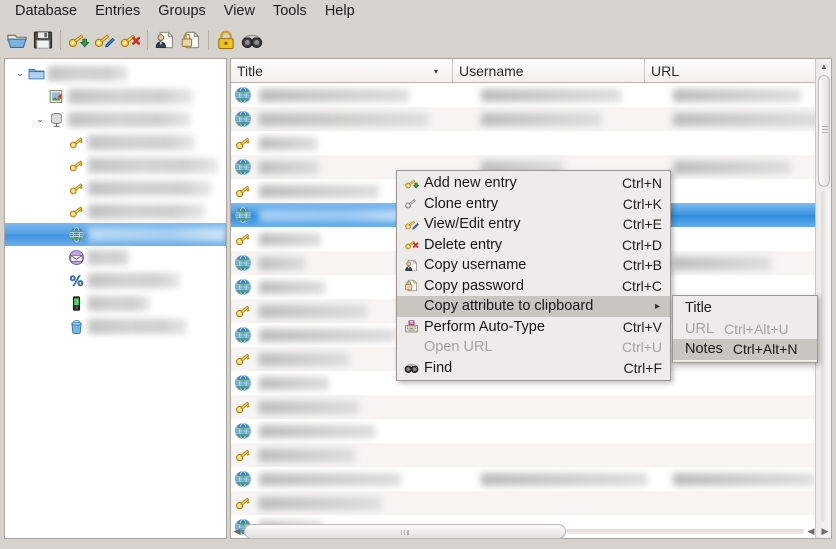 The height and width of the screenshot is (549, 836). What do you see at coordinates (36, 74) in the screenshot?
I see `folder-icon` at bounding box center [36, 74].